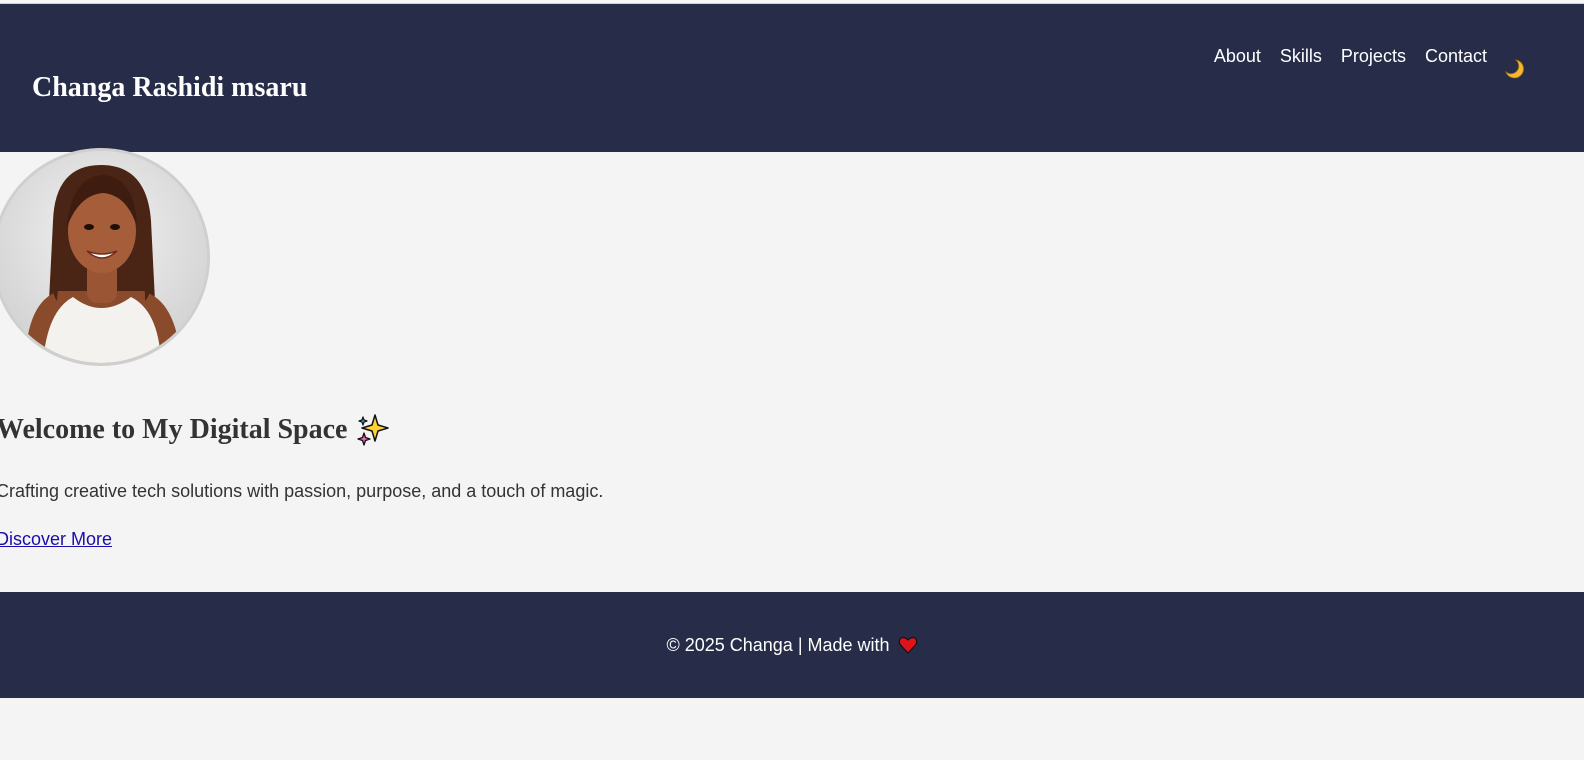 The height and width of the screenshot is (760, 1584). What do you see at coordinates (908, 645) in the screenshot?
I see `heart-icon` at bounding box center [908, 645].